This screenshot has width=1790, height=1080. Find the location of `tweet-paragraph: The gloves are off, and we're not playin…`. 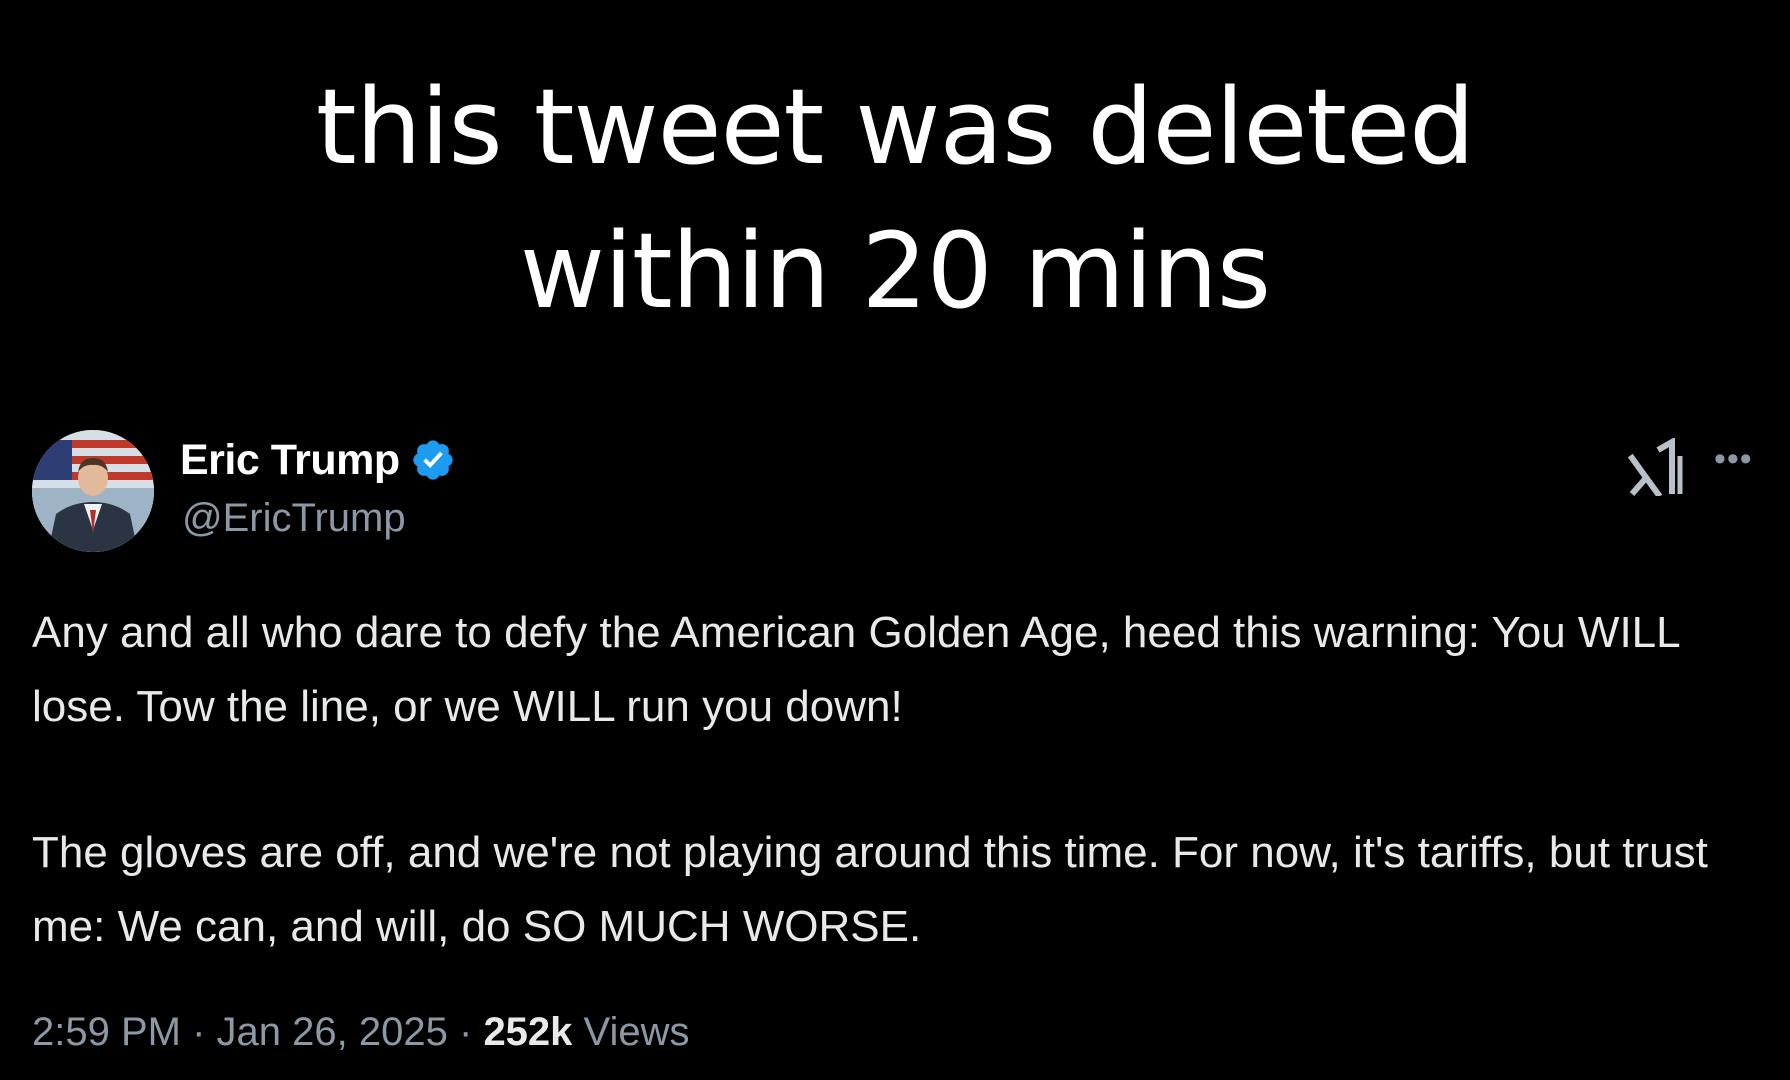

tweet-paragraph: The gloves are off, and we're not playin… is located at coordinates (870, 889).